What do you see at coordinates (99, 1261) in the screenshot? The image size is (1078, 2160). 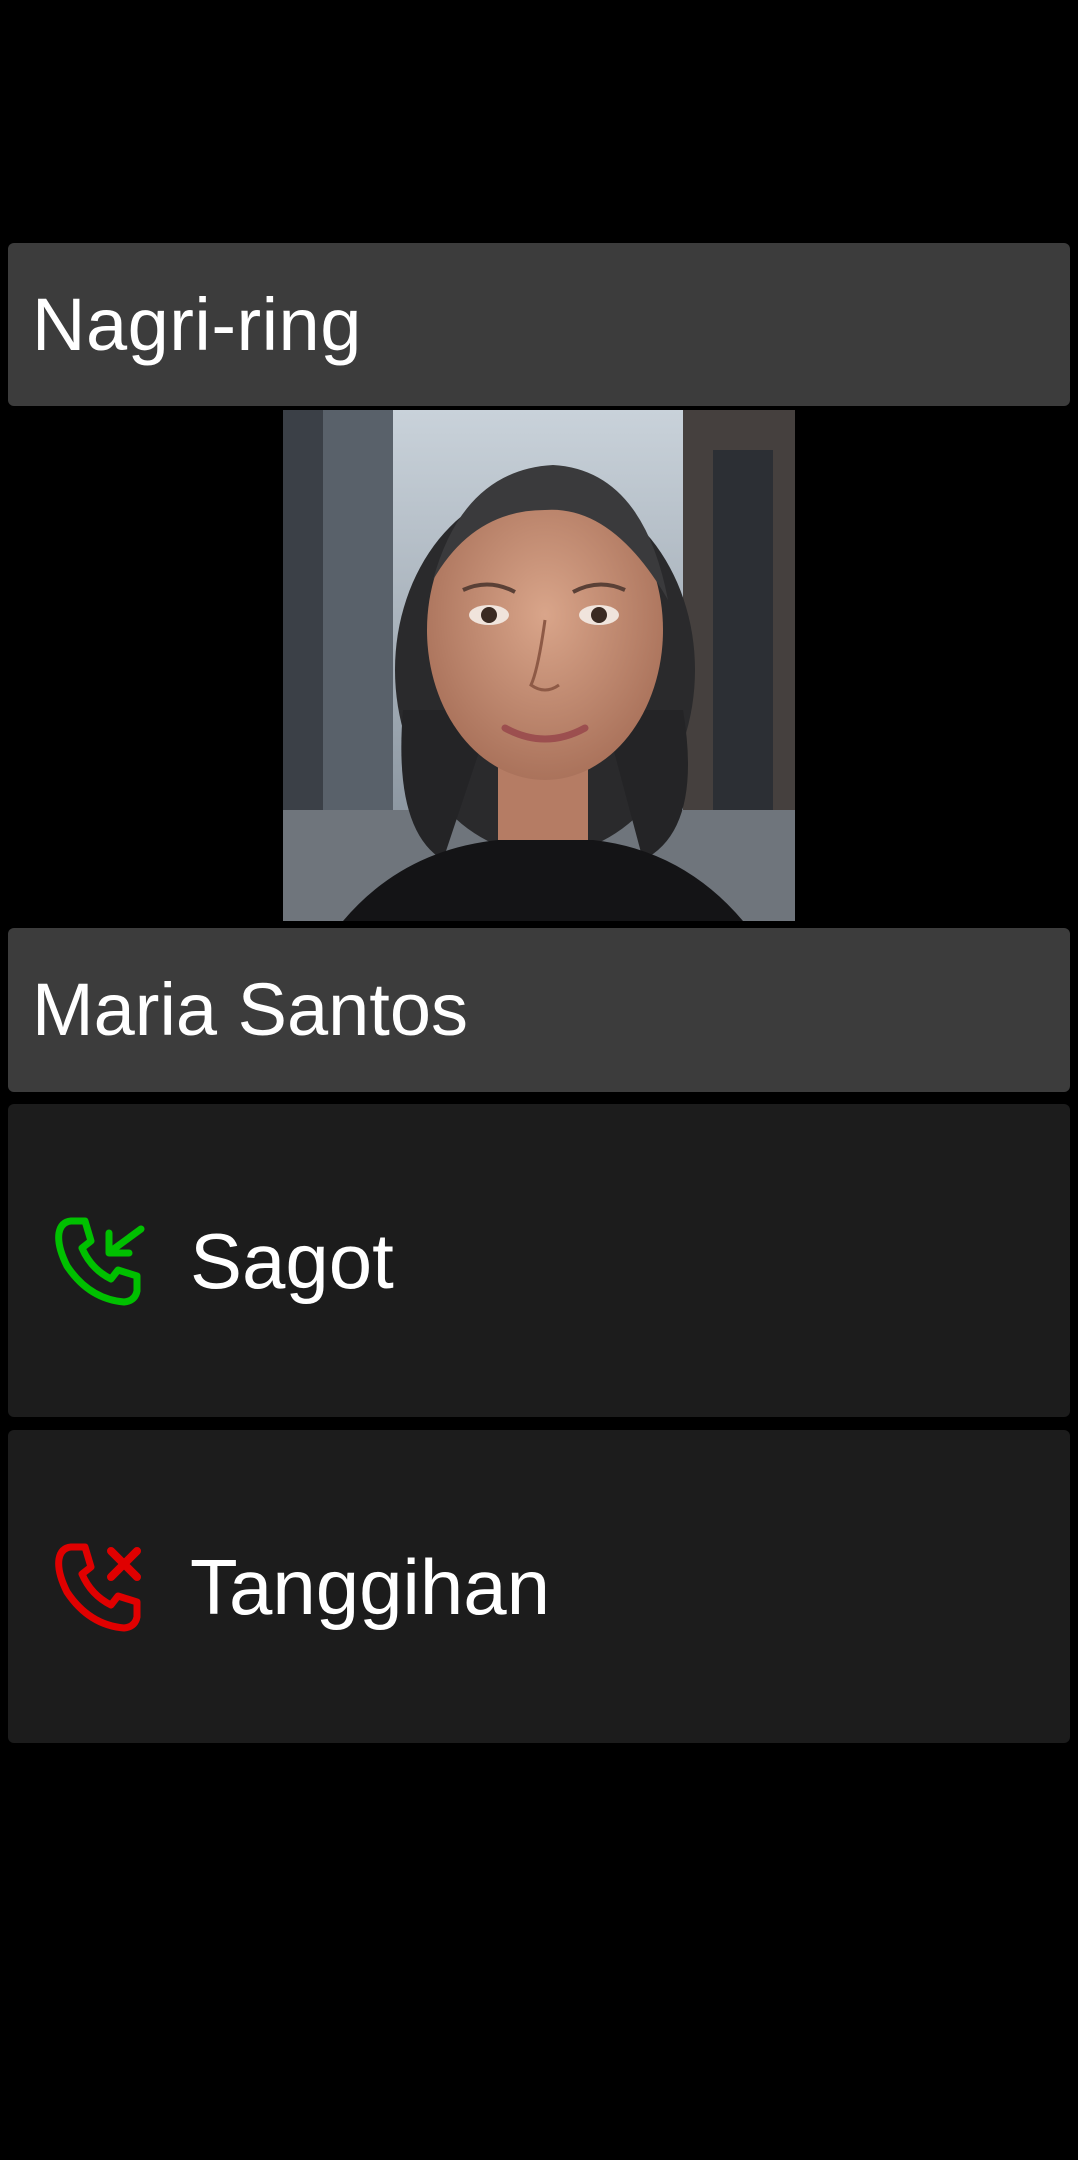 I see `incoming-call-icon` at bounding box center [99, 1261].